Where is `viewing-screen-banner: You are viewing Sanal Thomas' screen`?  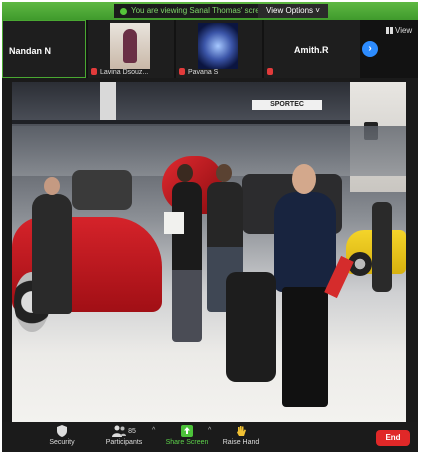
viewing-screen-banner: You are viewing Sanal Thomas' screen is located at coordinates (194, 11).